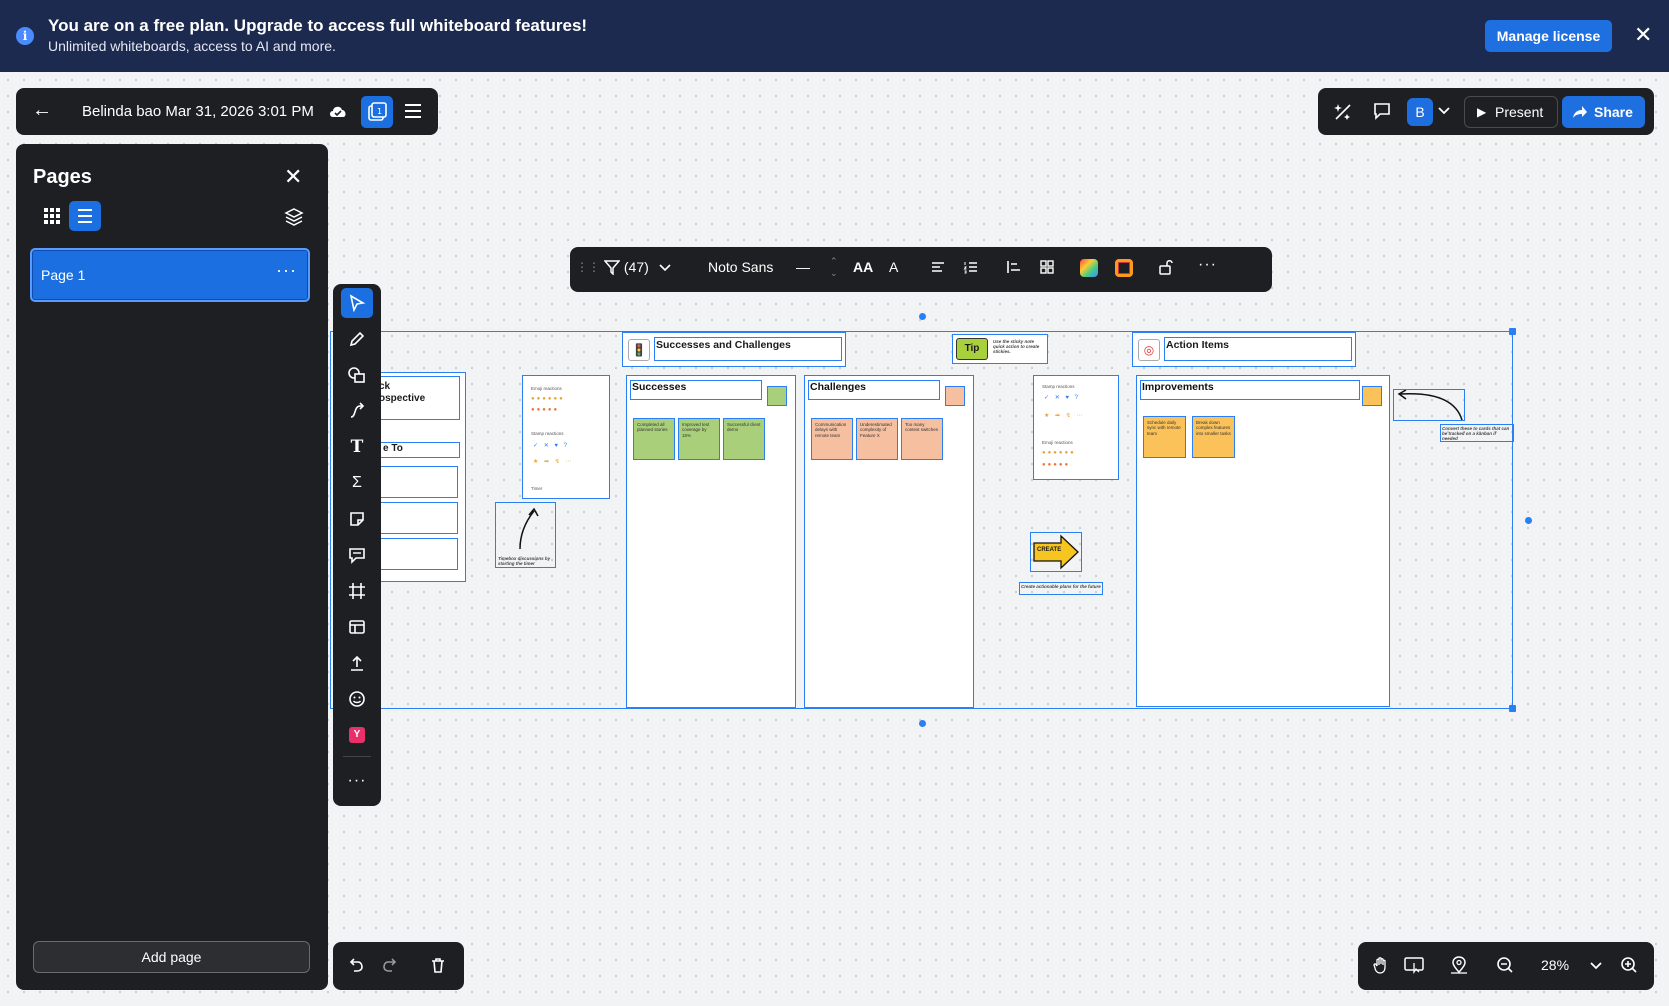 The width and height of the screenshot is (1669, 1006). What do you see at coordinates (1512, 708) in the screenshot?
I see `selection-handle-bottom-right` at bounding box center [1512, 708].